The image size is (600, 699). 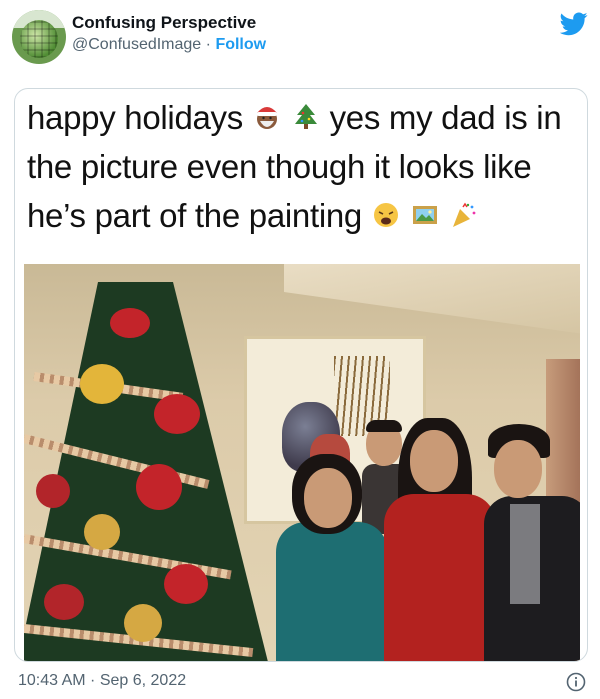 What do you see at coordinates (424, 215) in the screenshot?
I see `framed-picture-emoji` at bounding box center [424, 215].